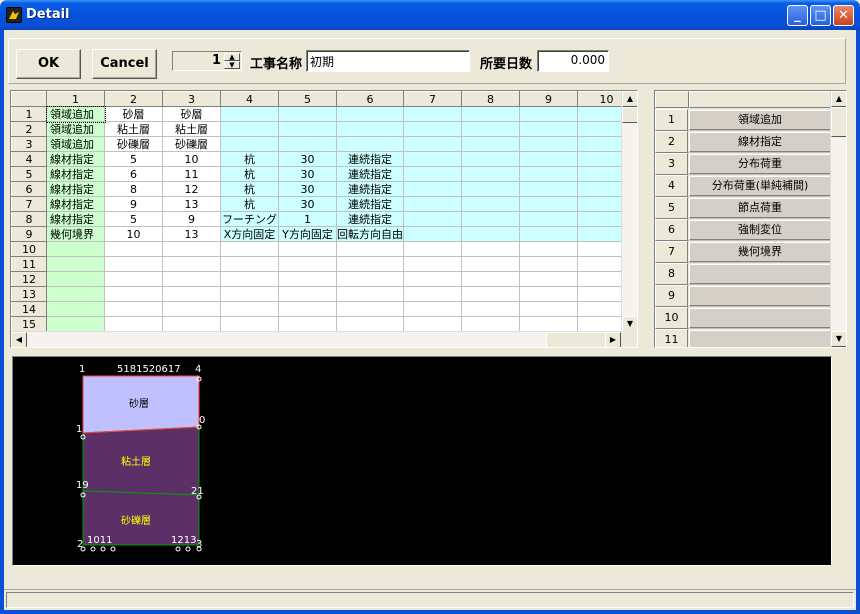  I want to click on scroll-right-icon: ▶, so click(613, 339).